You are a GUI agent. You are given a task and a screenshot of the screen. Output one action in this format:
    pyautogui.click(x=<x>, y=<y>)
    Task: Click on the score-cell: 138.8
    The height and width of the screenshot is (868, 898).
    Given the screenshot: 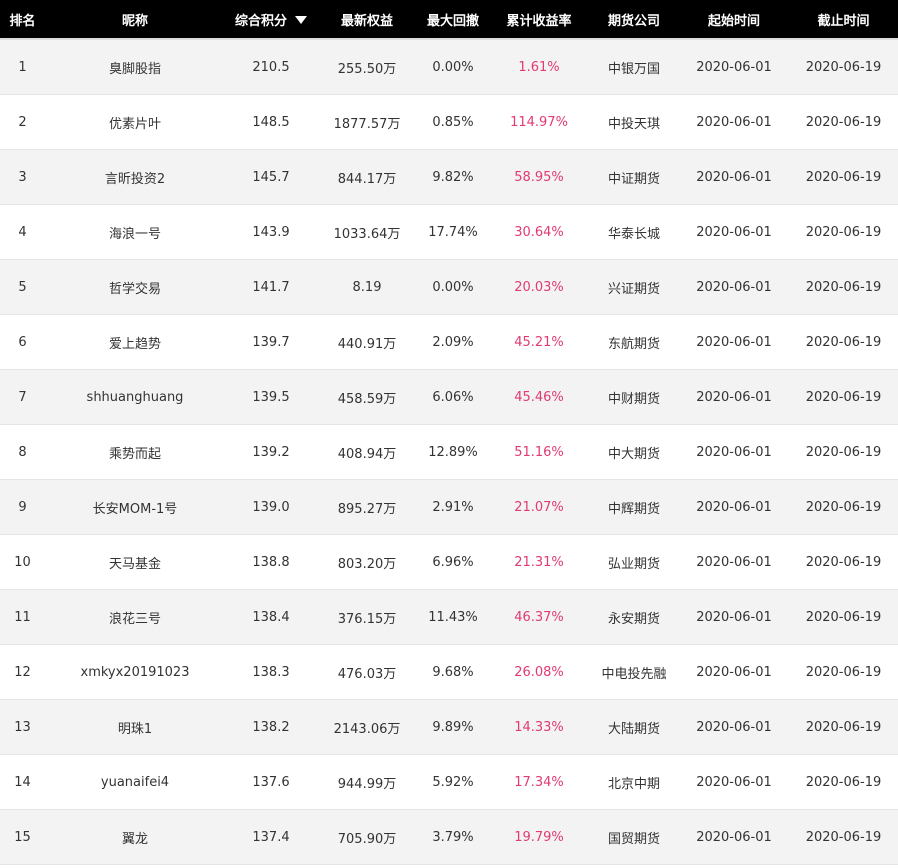 What is the action you would take?
    pyautogui.click(x=271, y=562)
    